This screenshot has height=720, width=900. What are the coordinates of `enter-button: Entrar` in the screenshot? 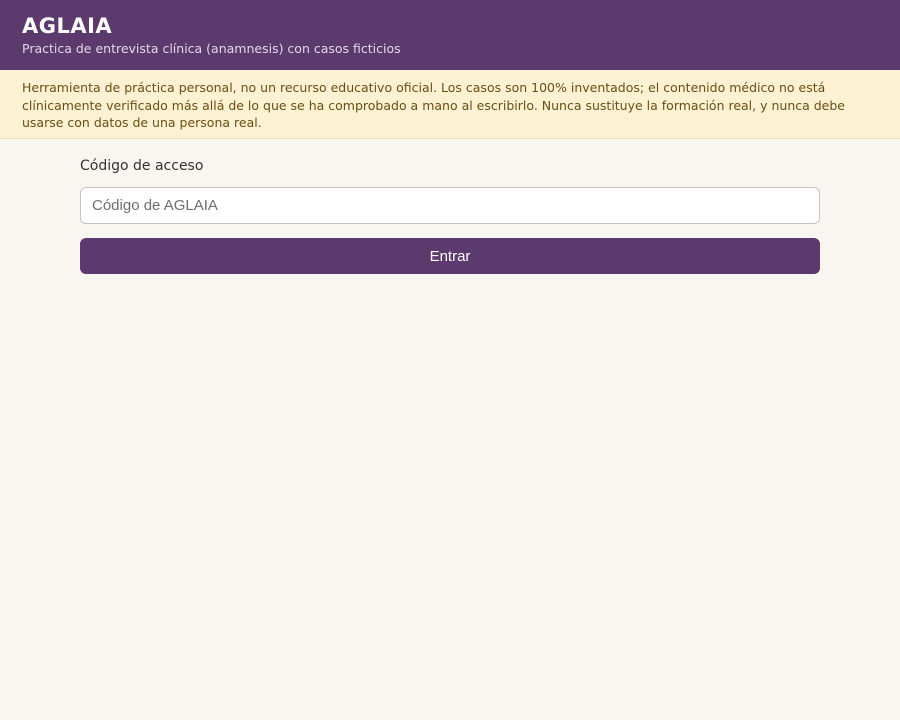 It's located at (450, 256).